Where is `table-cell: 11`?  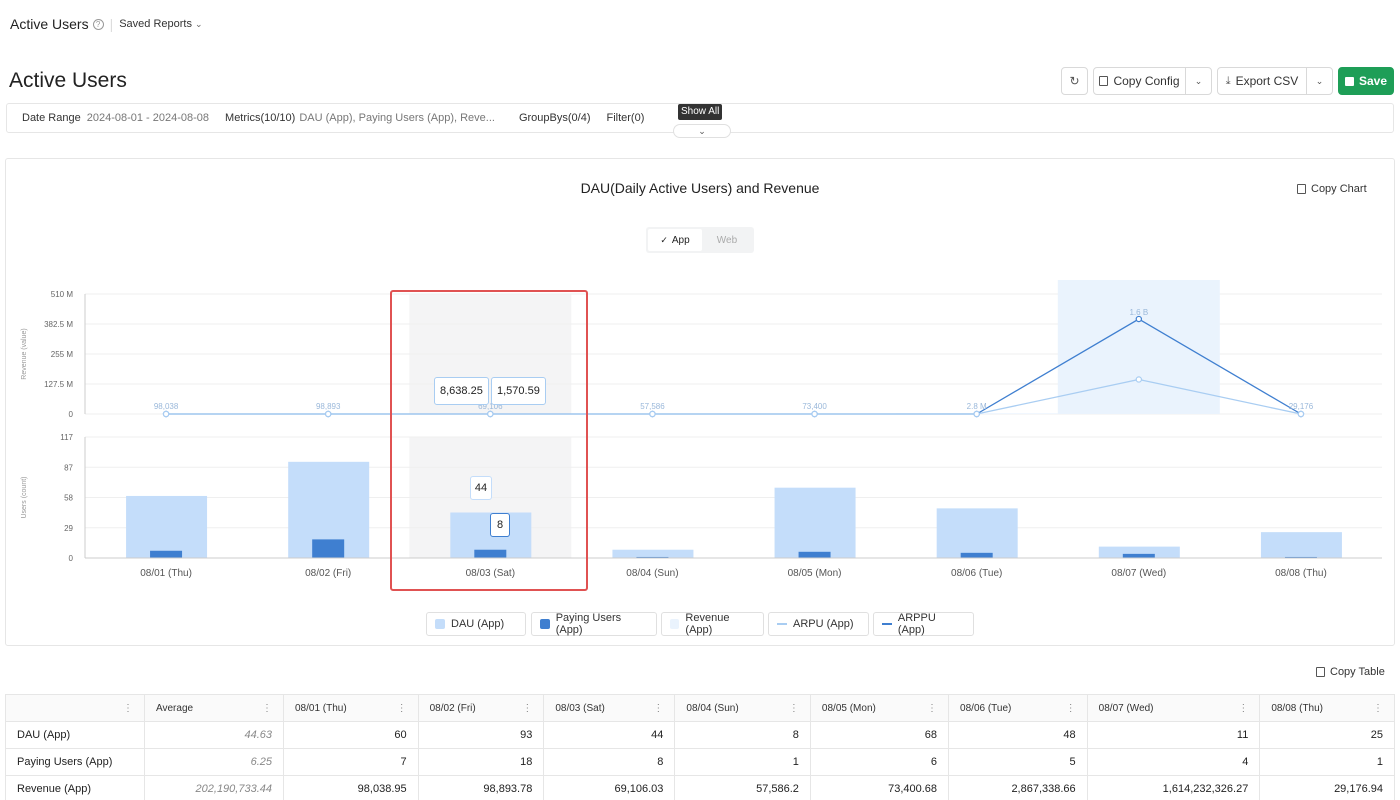 table-cell: 11 is located at coordinates (1173, 735).